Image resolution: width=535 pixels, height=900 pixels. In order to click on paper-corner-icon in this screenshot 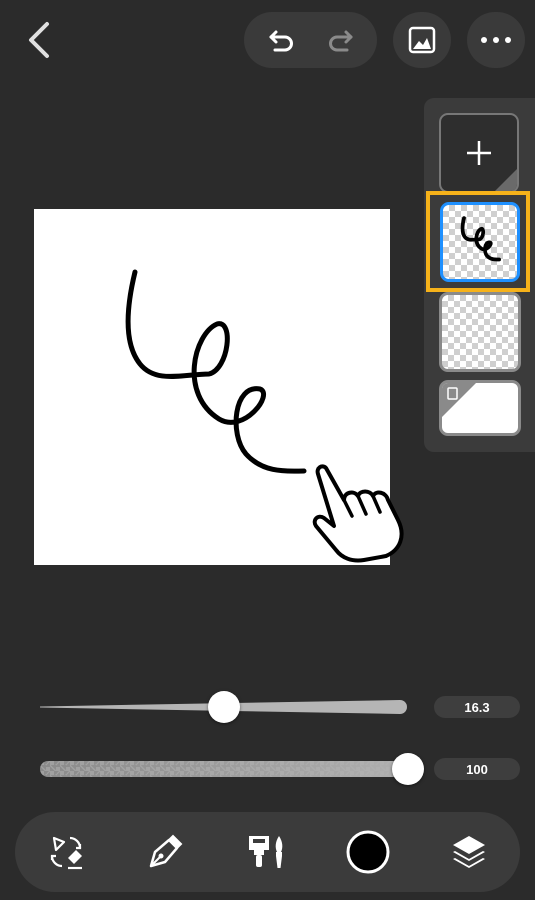, I will do `click(459, 400)`.